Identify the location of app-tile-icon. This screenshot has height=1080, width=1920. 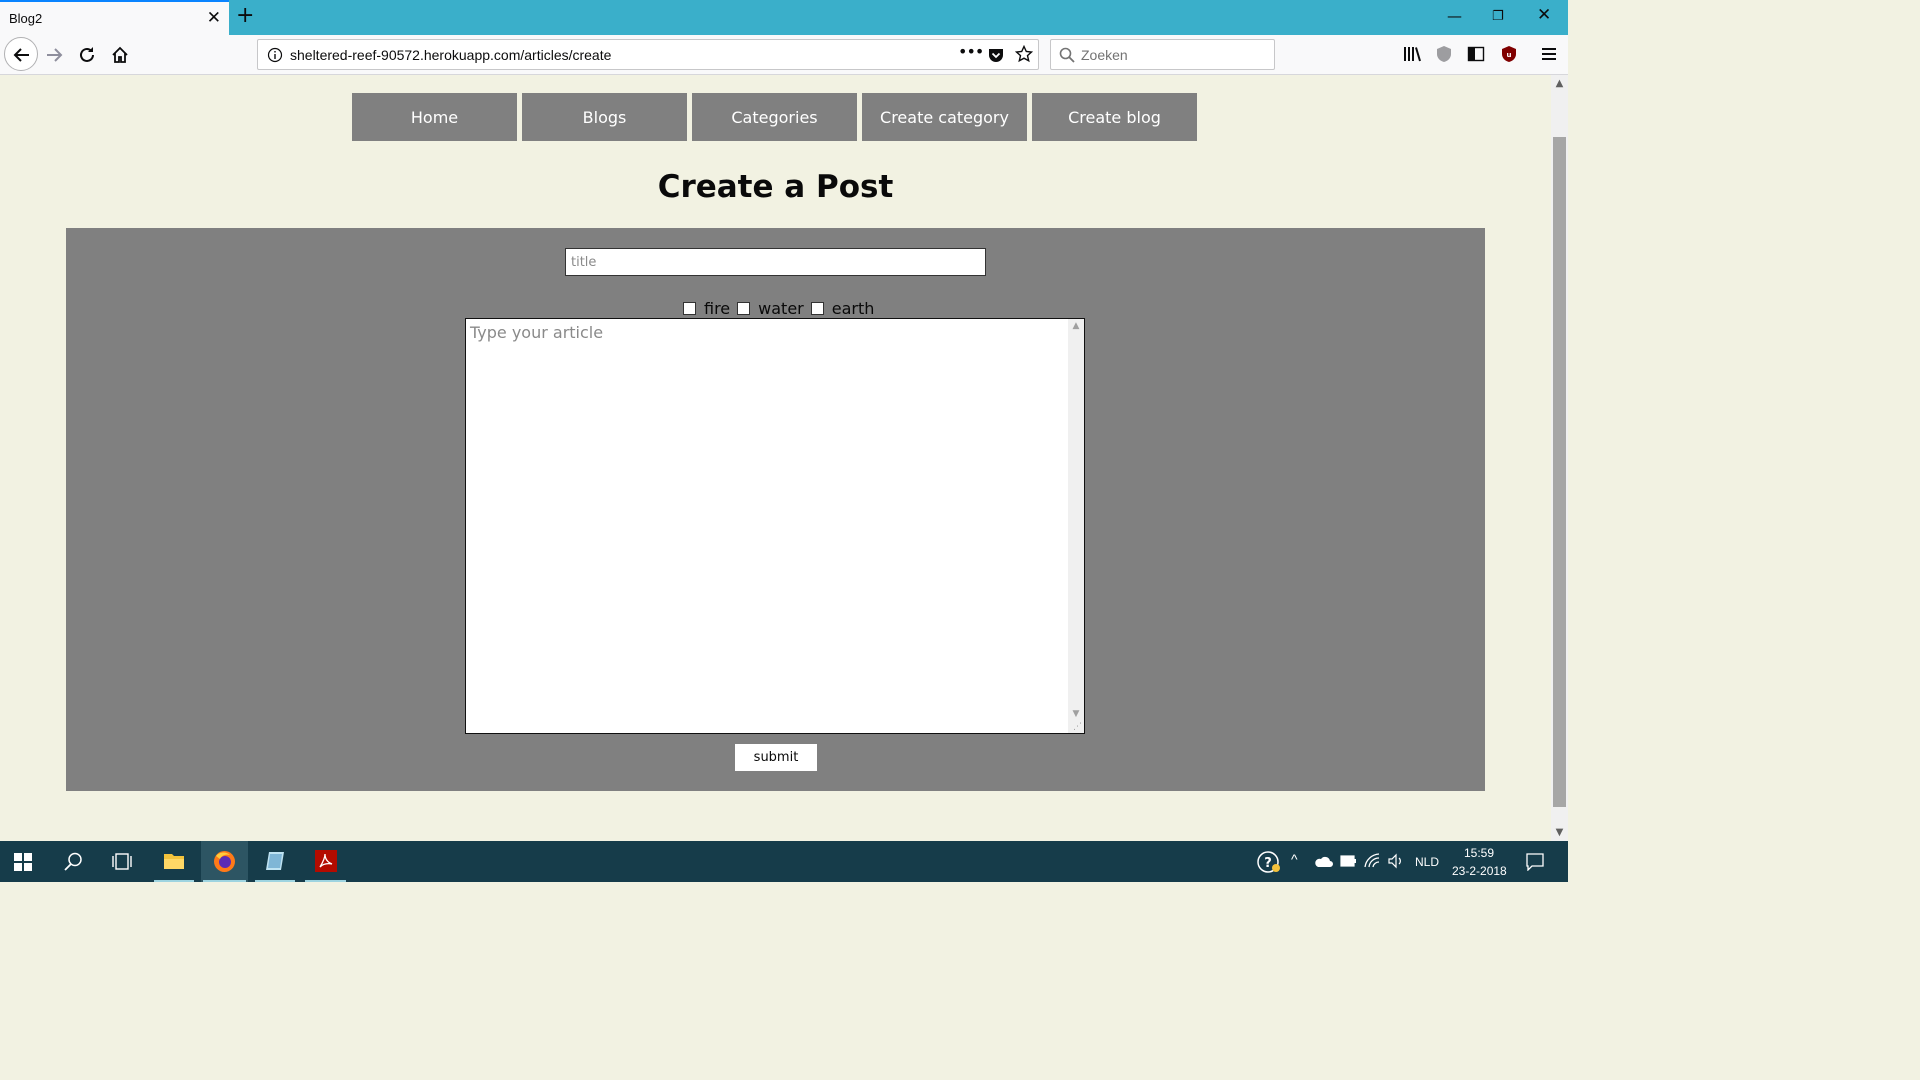
(275, 861).